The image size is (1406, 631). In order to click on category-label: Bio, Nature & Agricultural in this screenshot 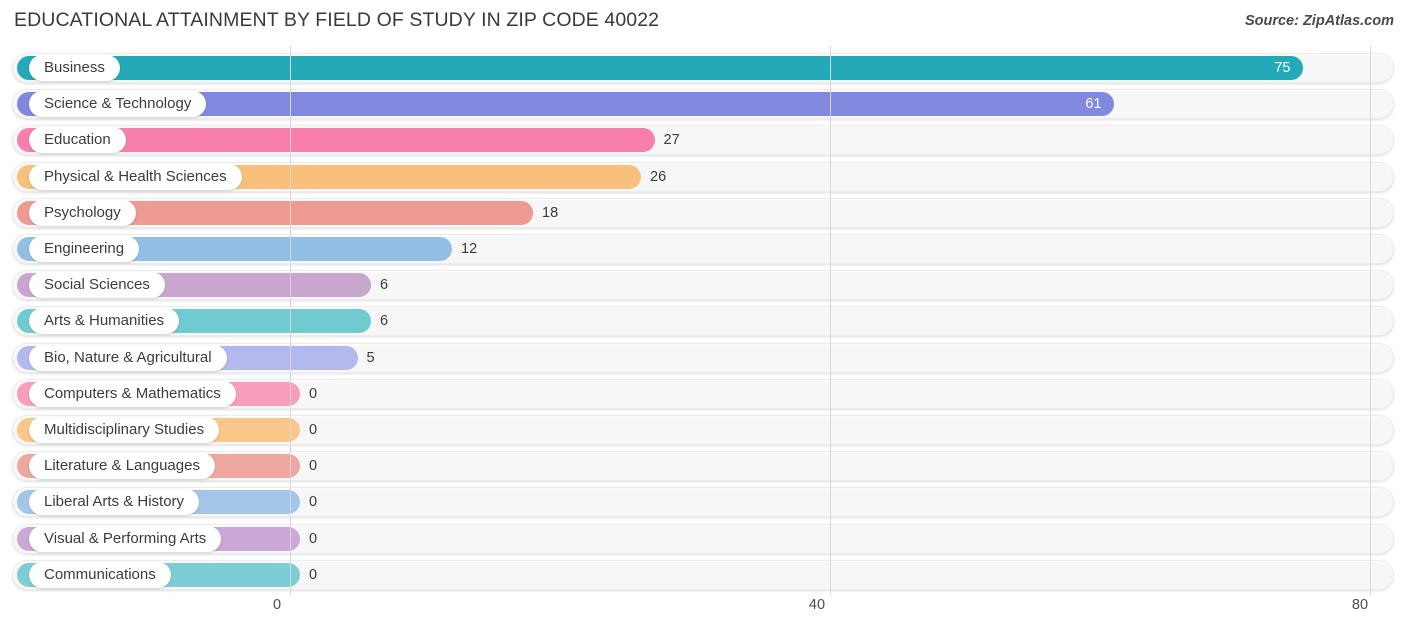, I will do `click(128, 357)`.